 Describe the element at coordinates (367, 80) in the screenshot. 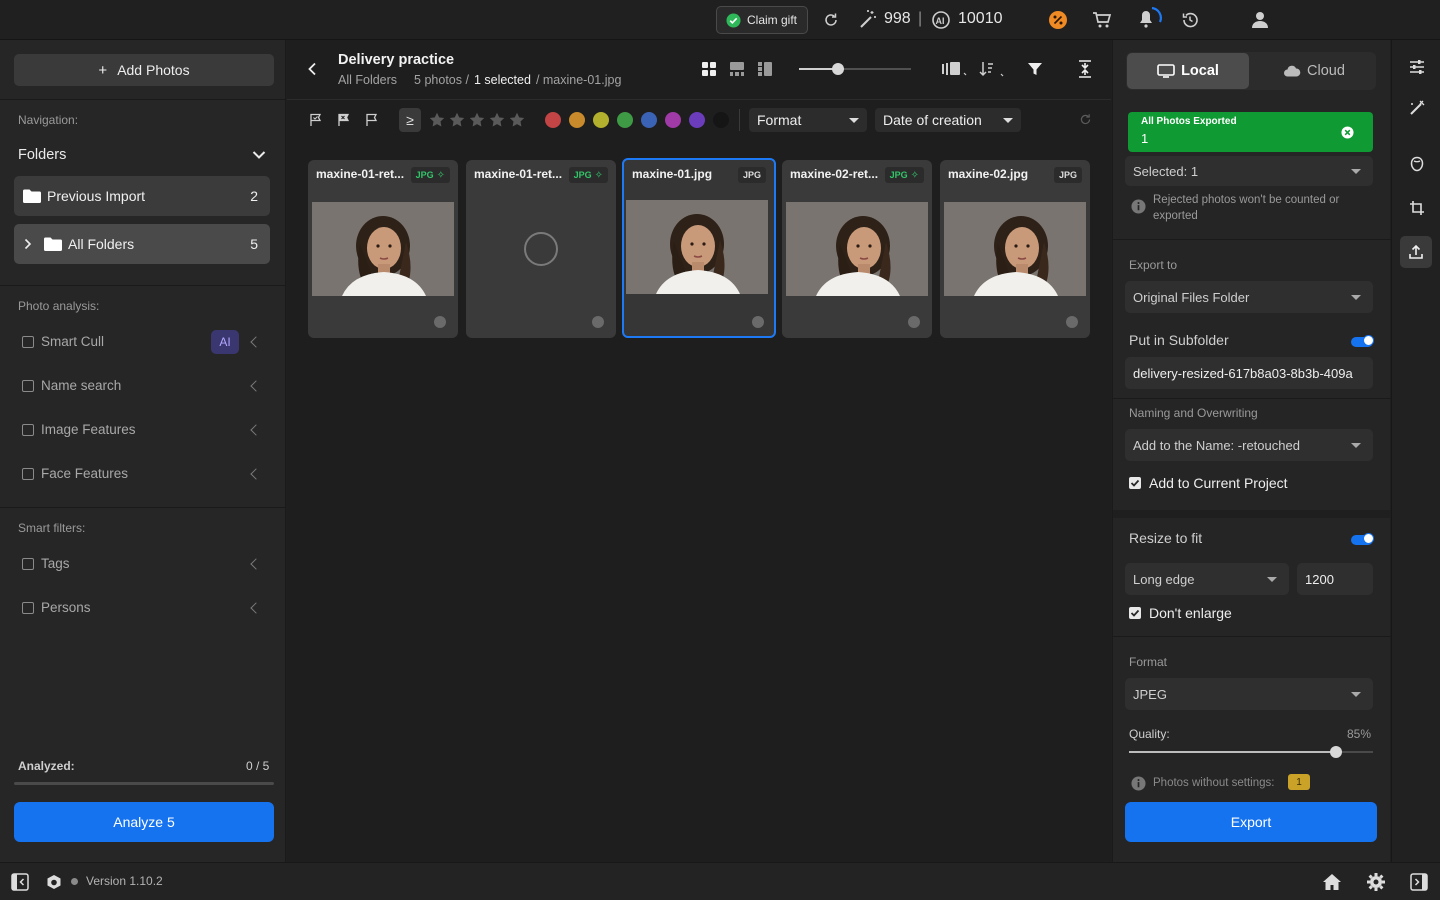

I see `breadcrumb-root: All Folders` at that location.